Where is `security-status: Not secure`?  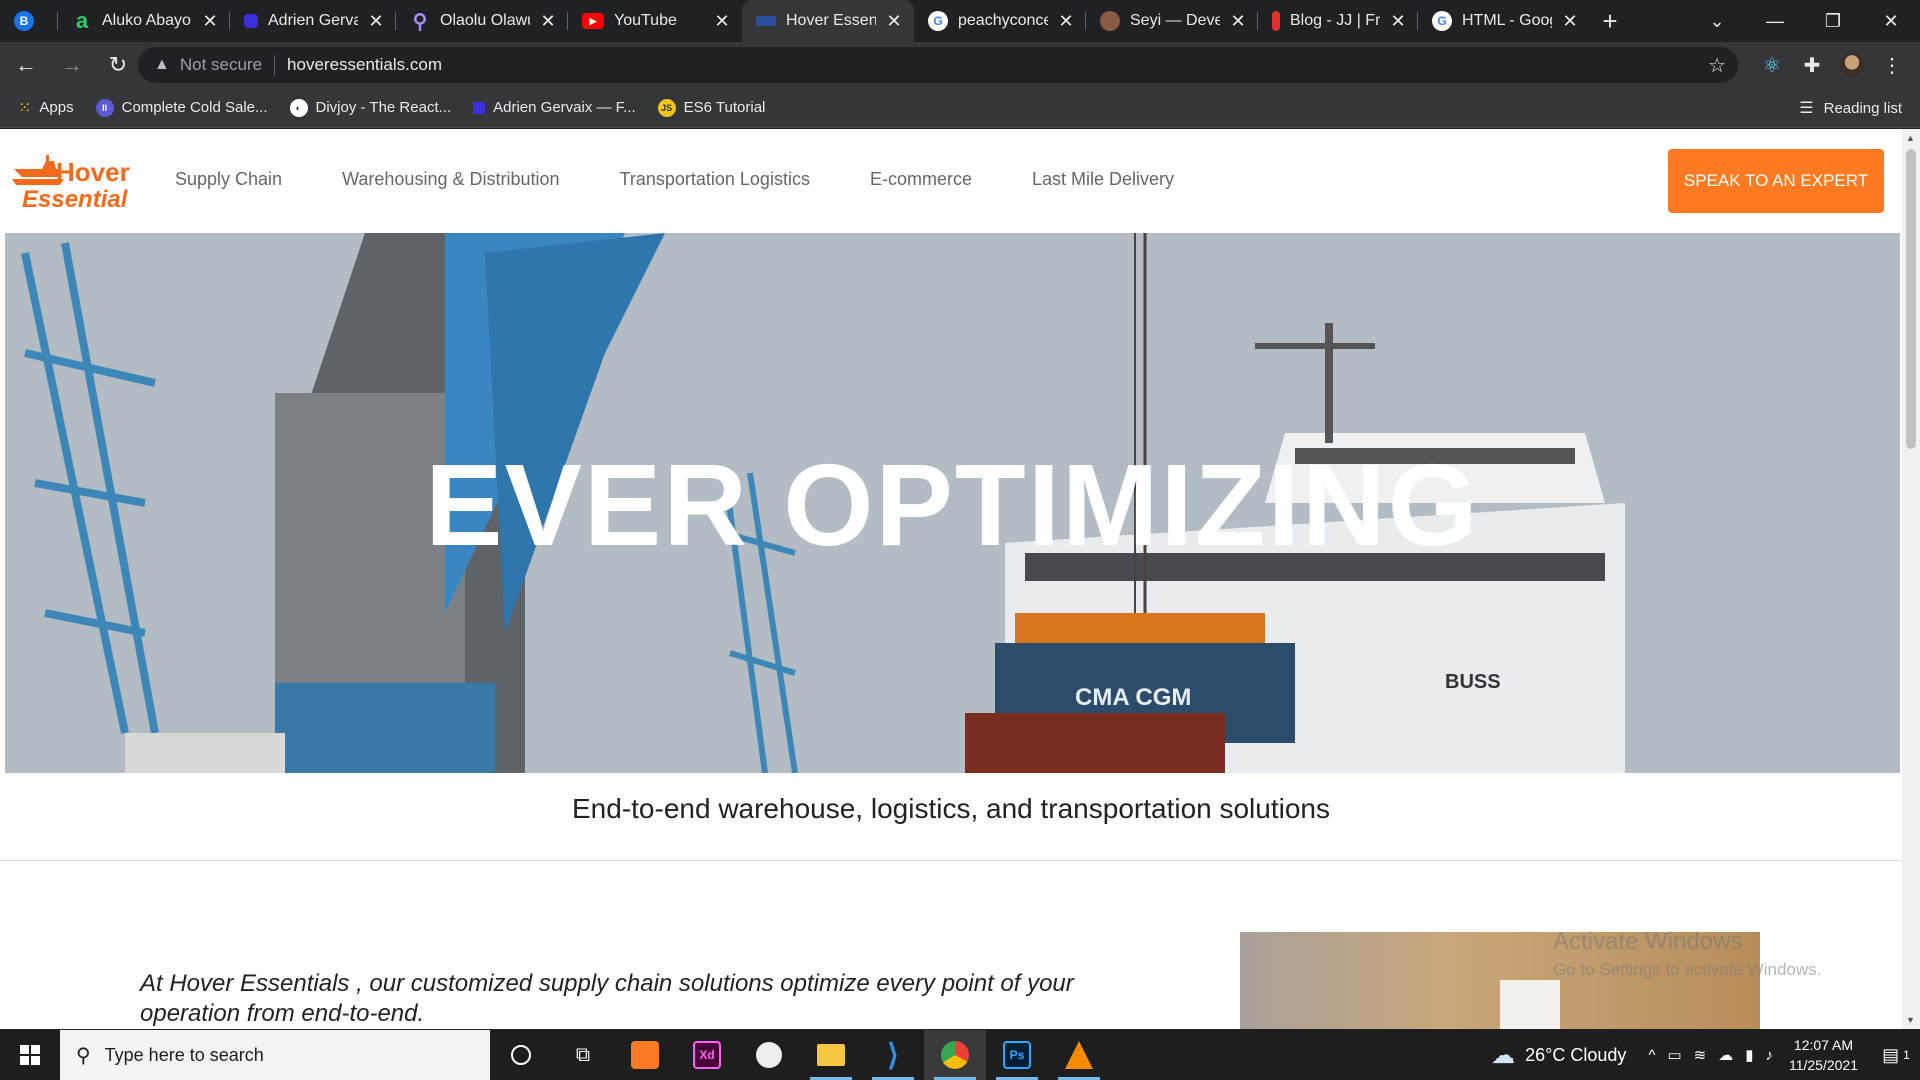
security-status: Not secure is located at coordinates (221, 65).